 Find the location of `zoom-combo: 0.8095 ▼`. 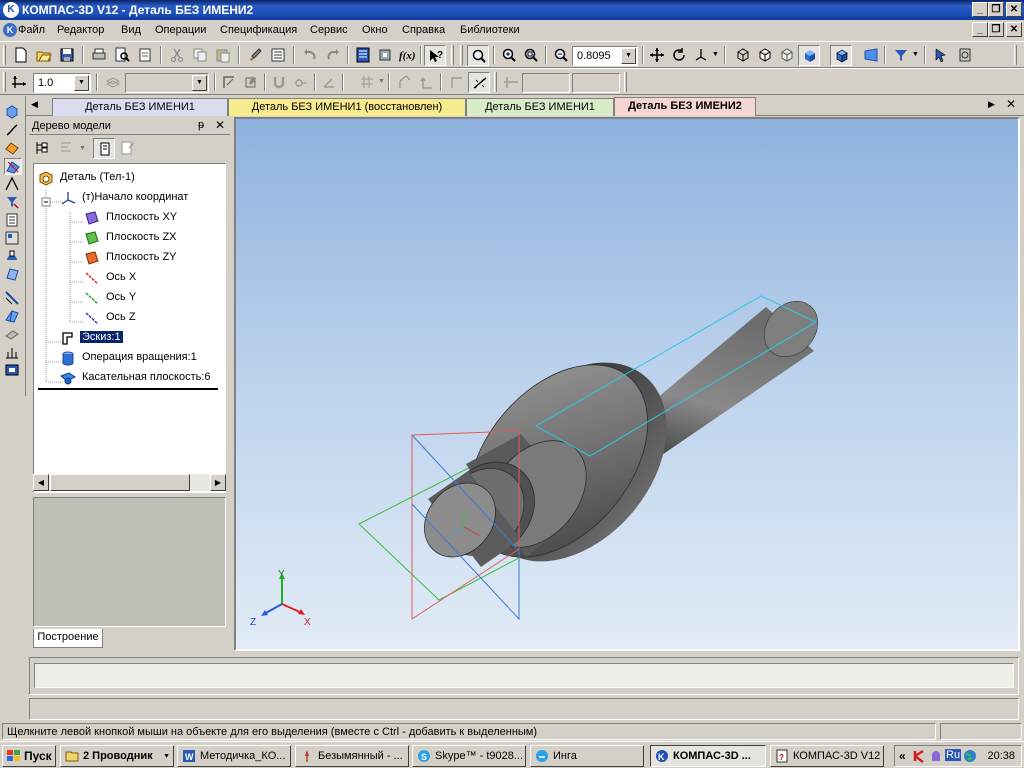

zoom-combo: 0.8095 ▼ is located at coordinates (605, 56).